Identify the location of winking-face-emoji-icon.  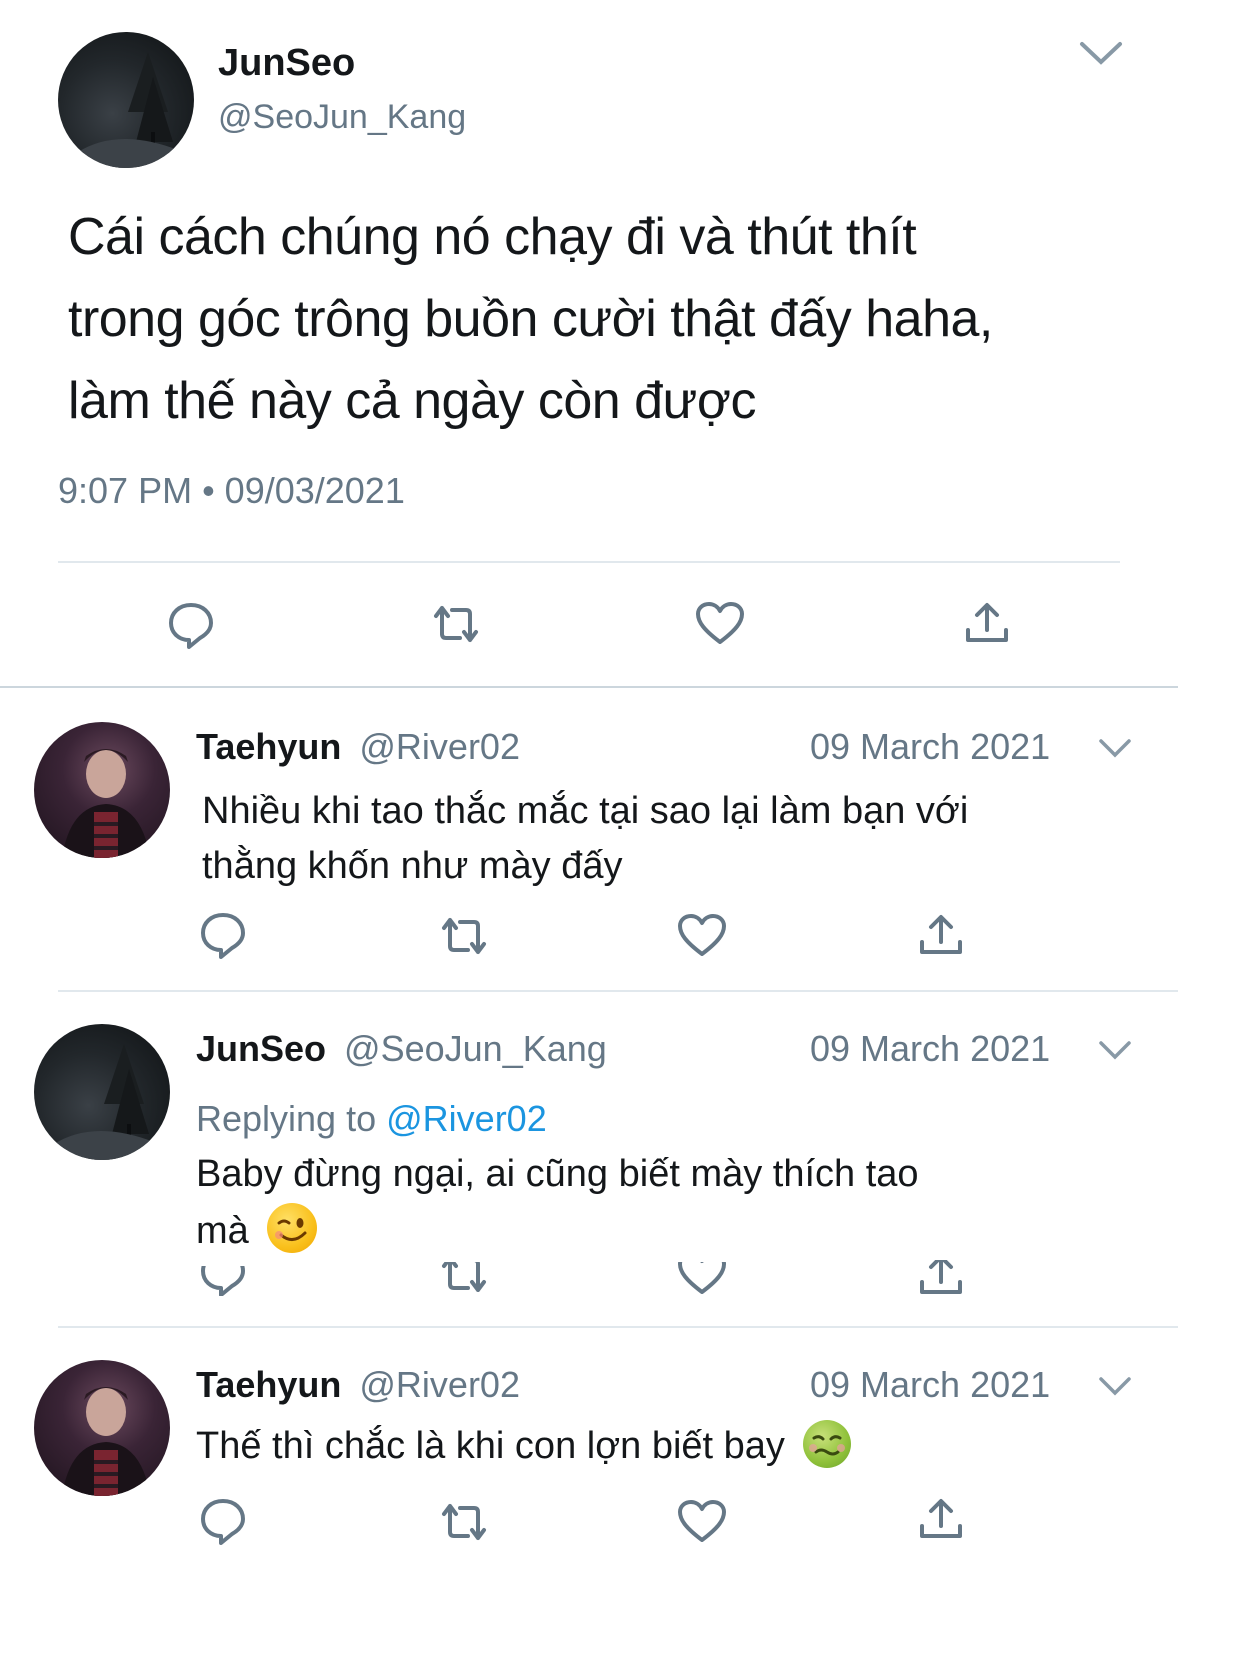
(292, 1228).